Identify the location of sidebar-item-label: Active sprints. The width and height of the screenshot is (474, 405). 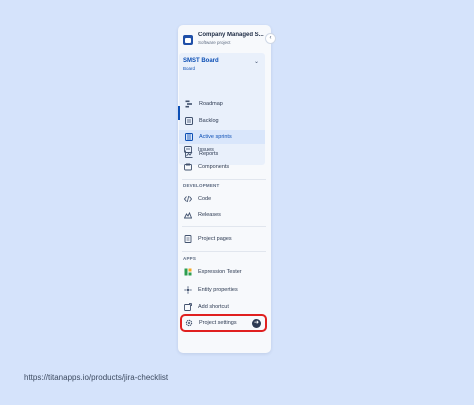
(215, 137).